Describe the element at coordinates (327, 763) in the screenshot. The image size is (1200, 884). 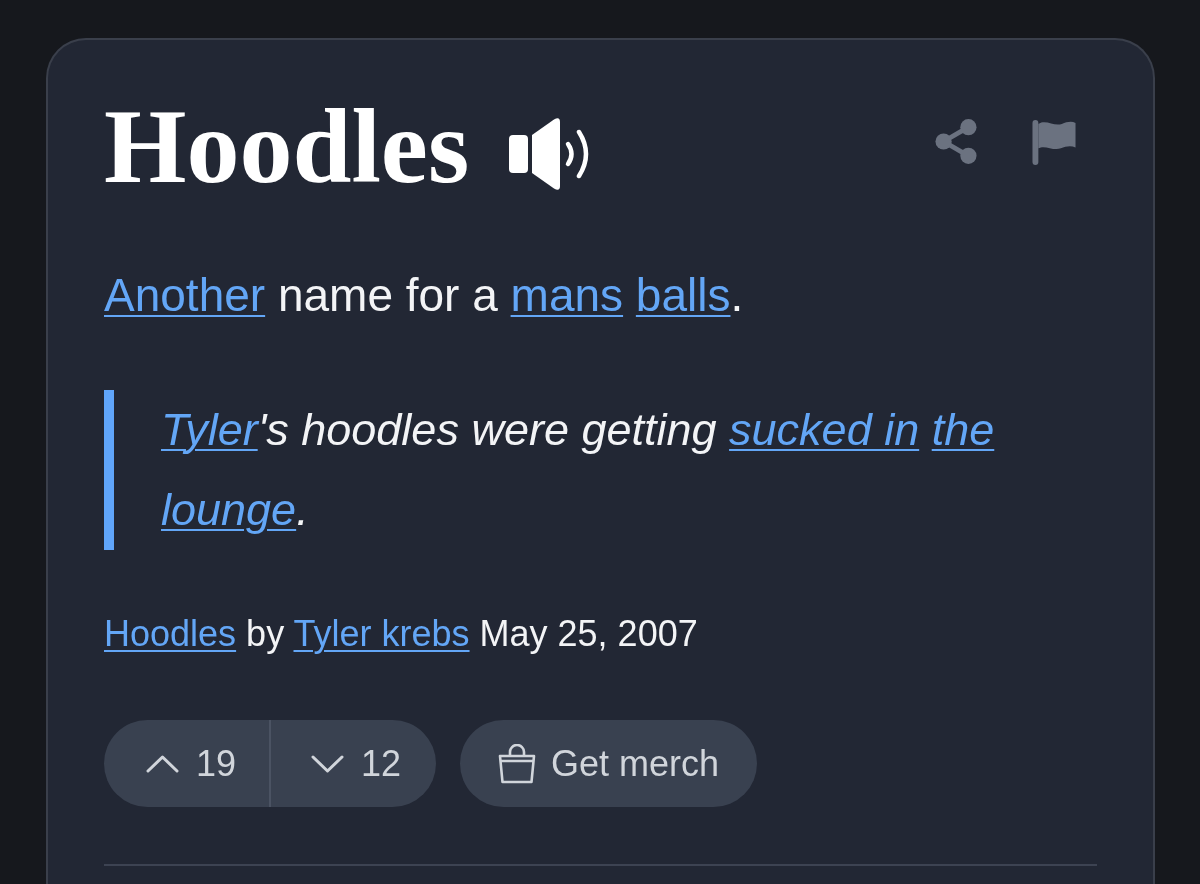
I see `chevron-down-icon` at that location.